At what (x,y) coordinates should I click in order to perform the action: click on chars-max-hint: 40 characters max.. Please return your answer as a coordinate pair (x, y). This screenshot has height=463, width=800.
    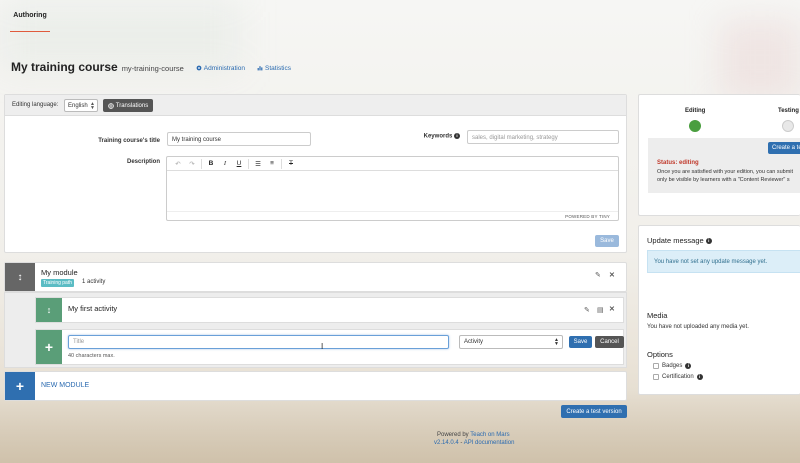
    Looking at the image, I should click on (91, 356).